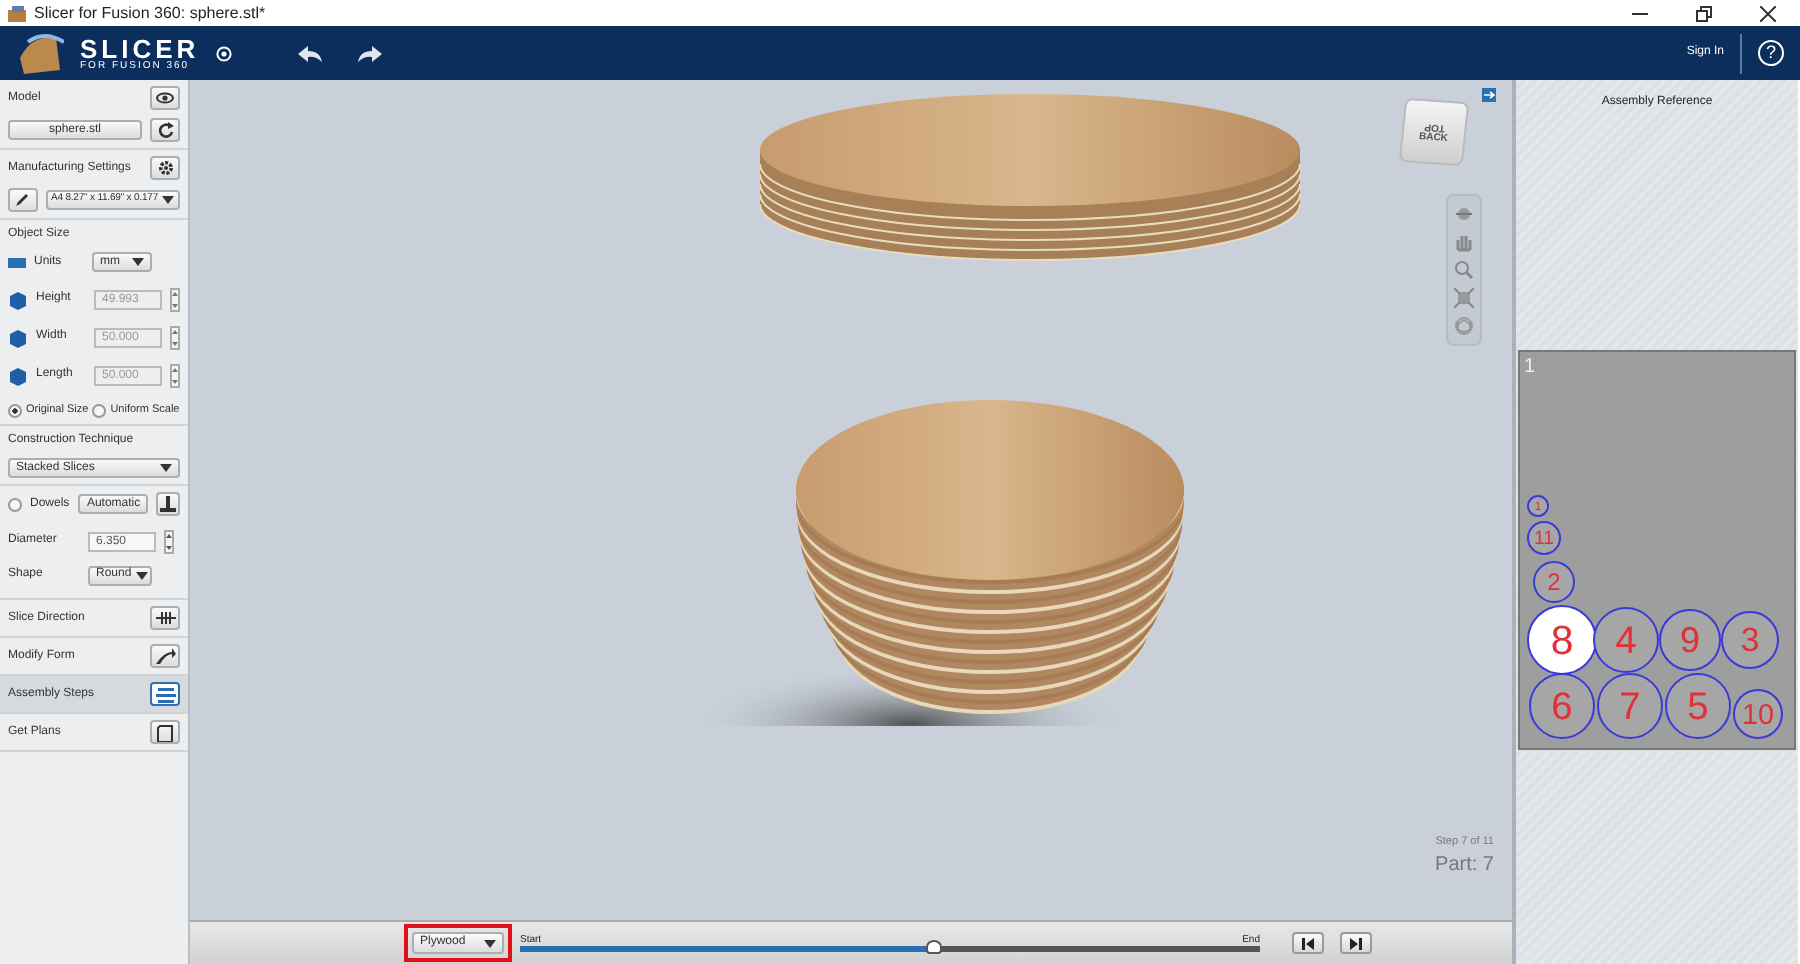 This screenshot has height=964, width=1800. I want to click on previous-step-button, so click(1308, 943).